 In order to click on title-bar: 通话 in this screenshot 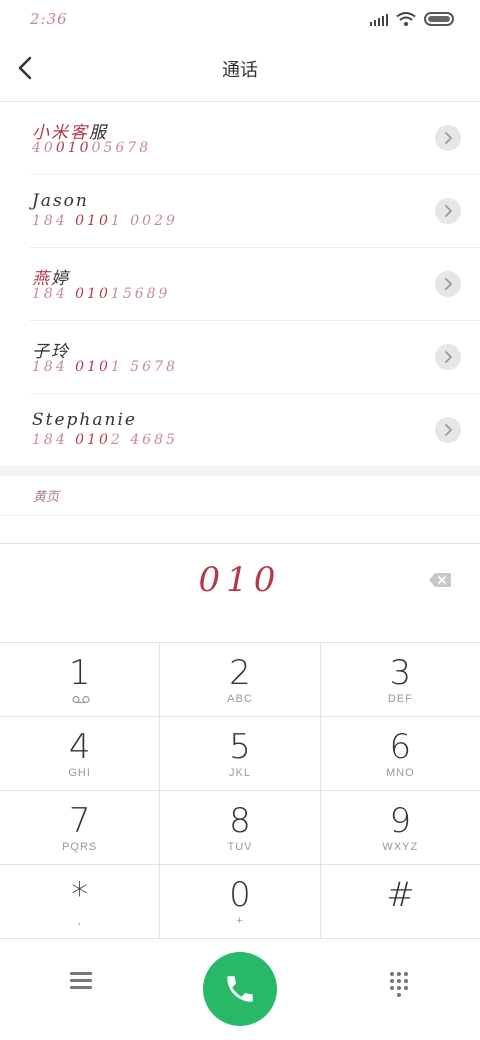, I will do `click(240, 68)`.